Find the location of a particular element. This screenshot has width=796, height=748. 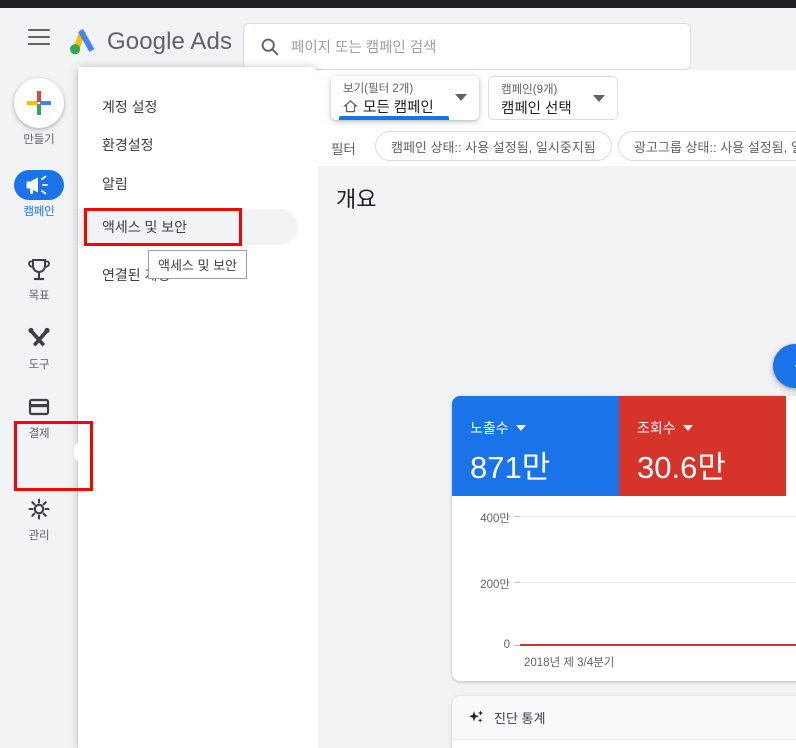

chart-y-tick-label: 400만 is located at coordinates (495, 519).